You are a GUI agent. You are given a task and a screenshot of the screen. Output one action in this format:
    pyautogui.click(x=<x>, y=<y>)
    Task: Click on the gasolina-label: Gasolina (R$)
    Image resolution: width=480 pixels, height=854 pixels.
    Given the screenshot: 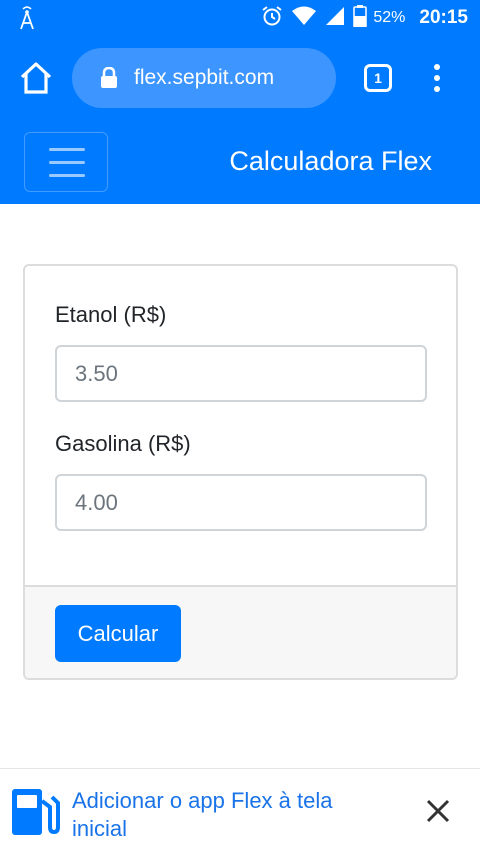 What is the action you would take?
    pyautogui.click(x=123, y=443)
    